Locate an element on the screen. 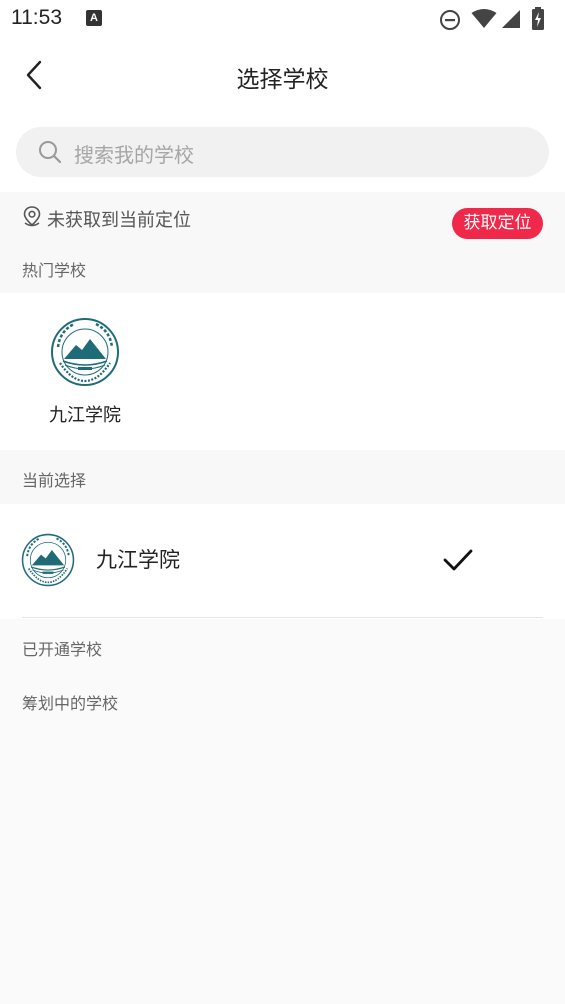 This screenshot has width=565, height=1004. page-title: 选择学校 is located at coordinates (282, 80).